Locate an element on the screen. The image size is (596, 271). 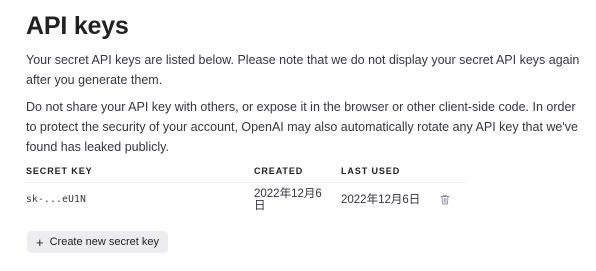
secret-key-value: sk-...eU1N is located at coordinates (56, 199).